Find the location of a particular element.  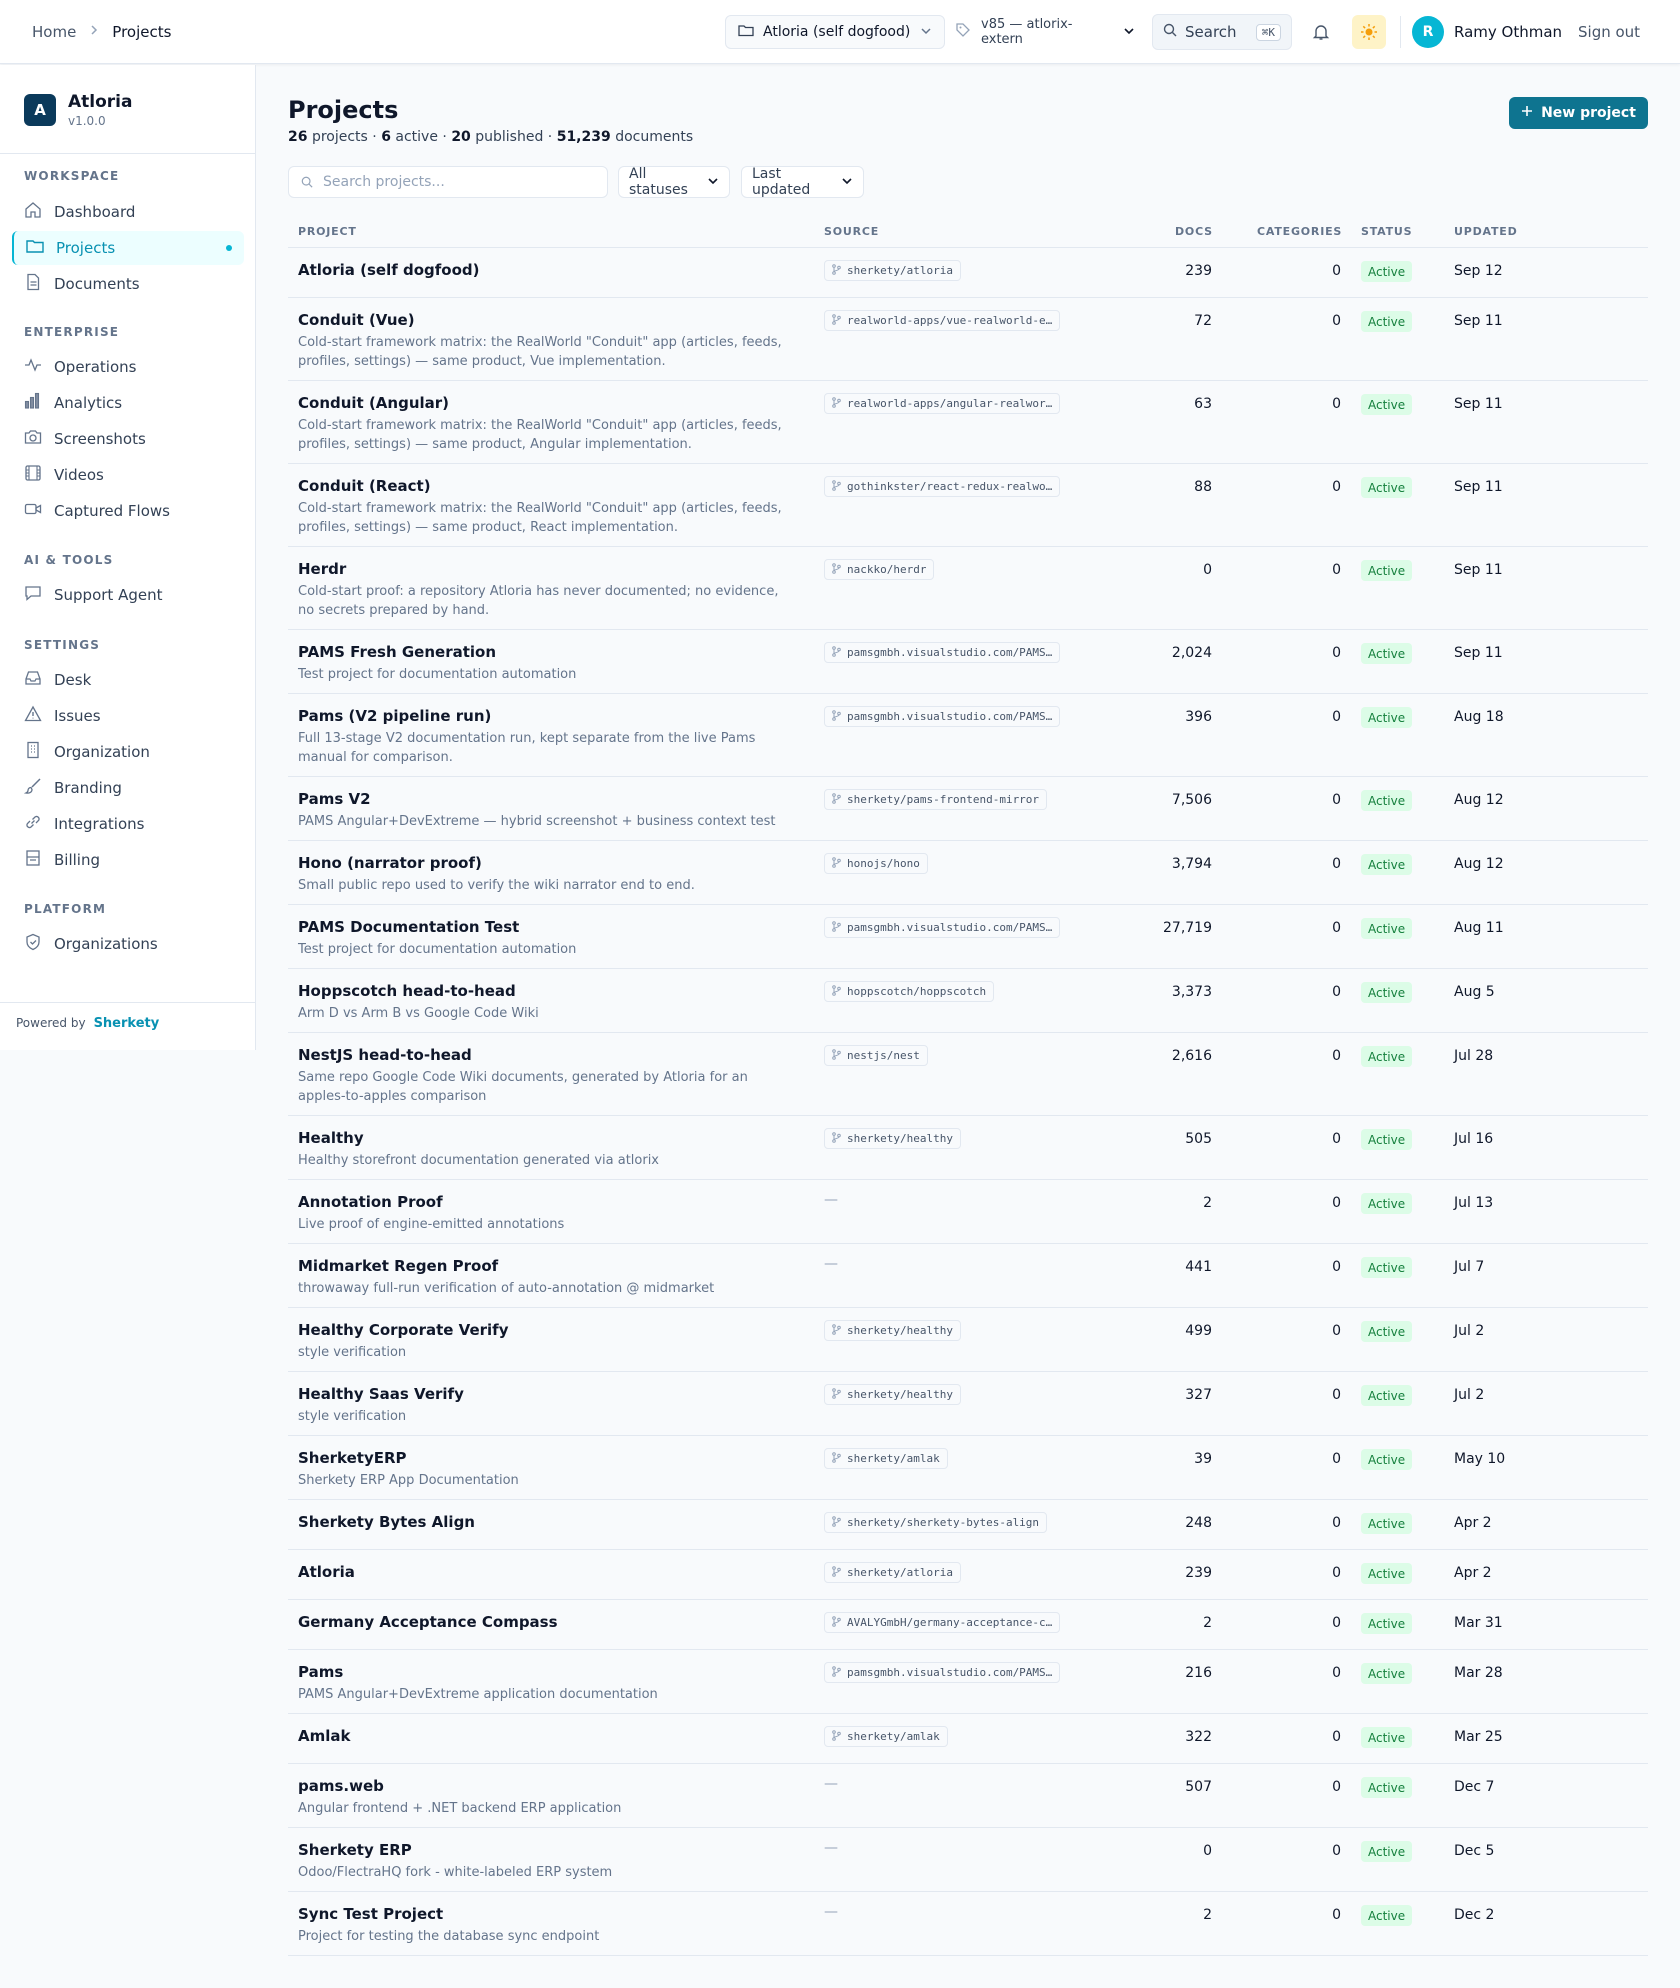

project-name: pams.web is located at coordinates (341, 1786).